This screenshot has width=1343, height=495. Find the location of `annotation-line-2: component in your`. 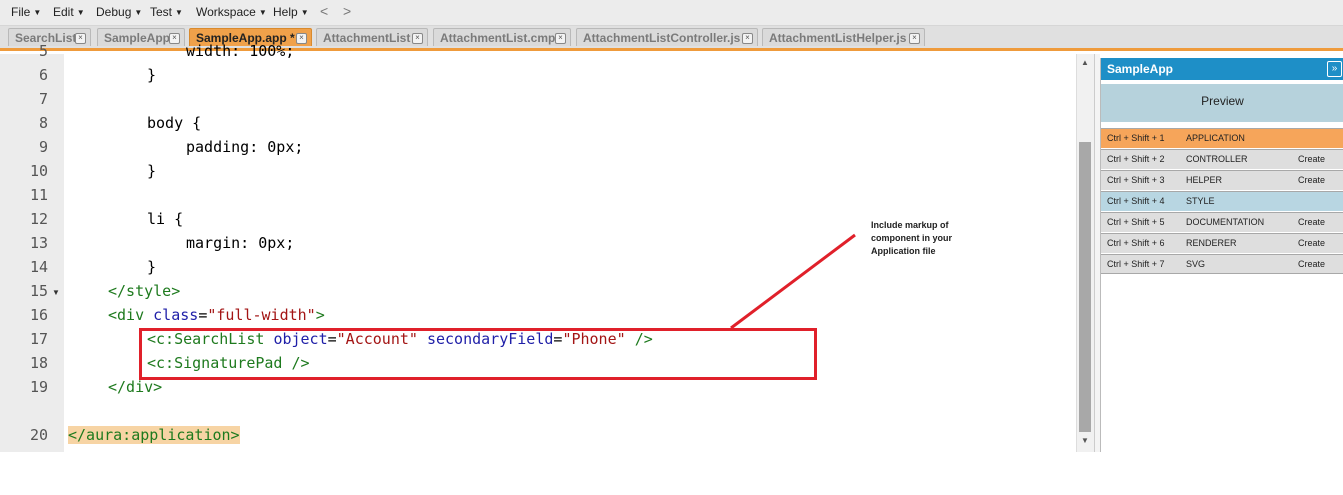

annotation-line-2: component in your is located at coordinates (911, 238).